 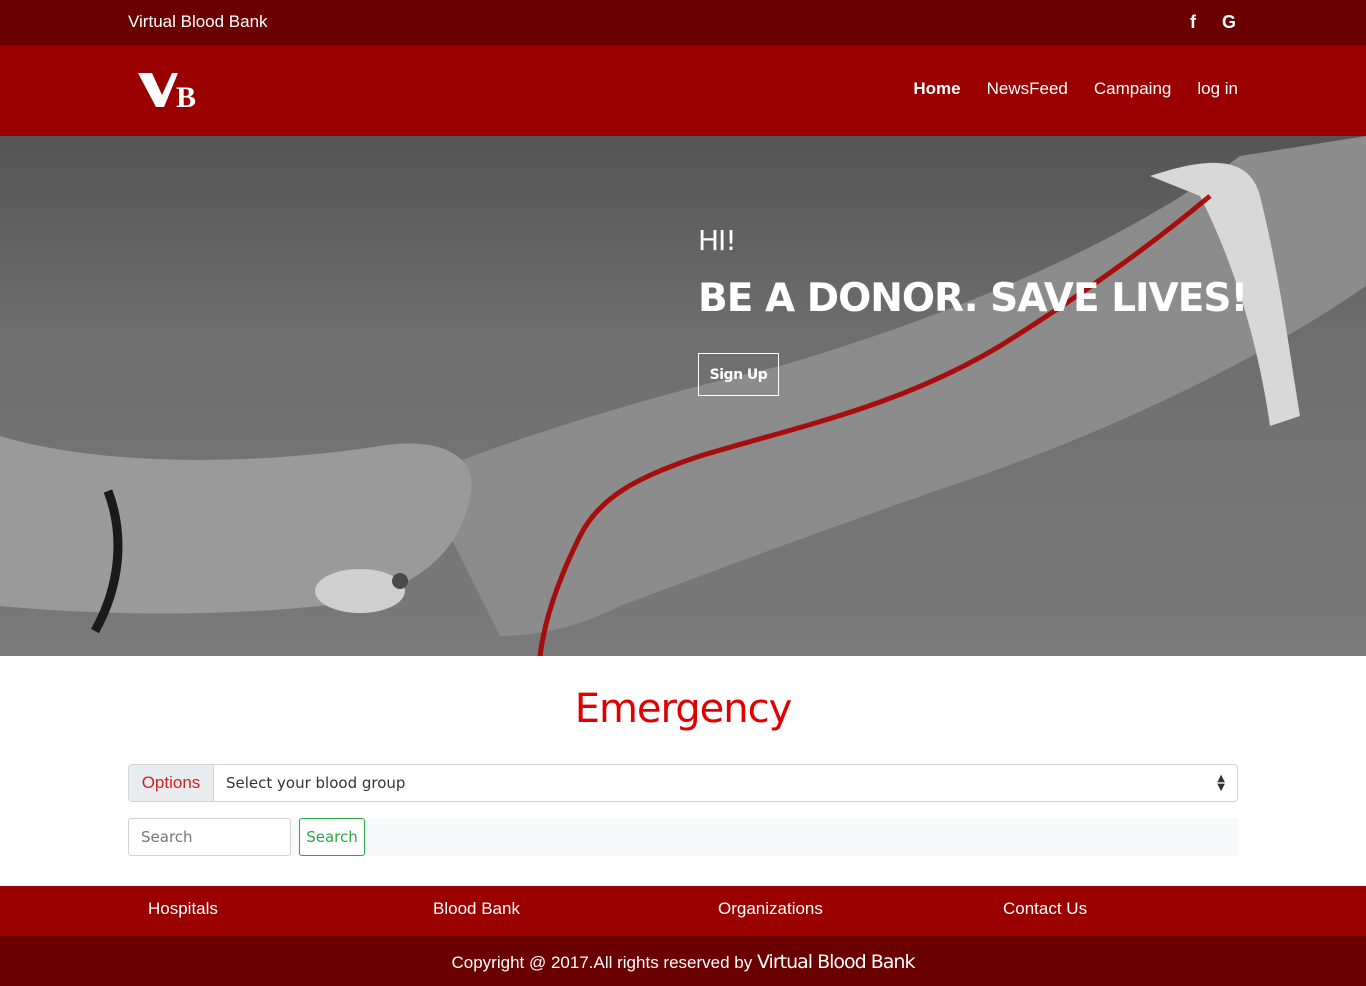 What do you see at coordinates (683, 837) in the screenshot?
I see `search-row: Search` at bounding box center [683, 837].